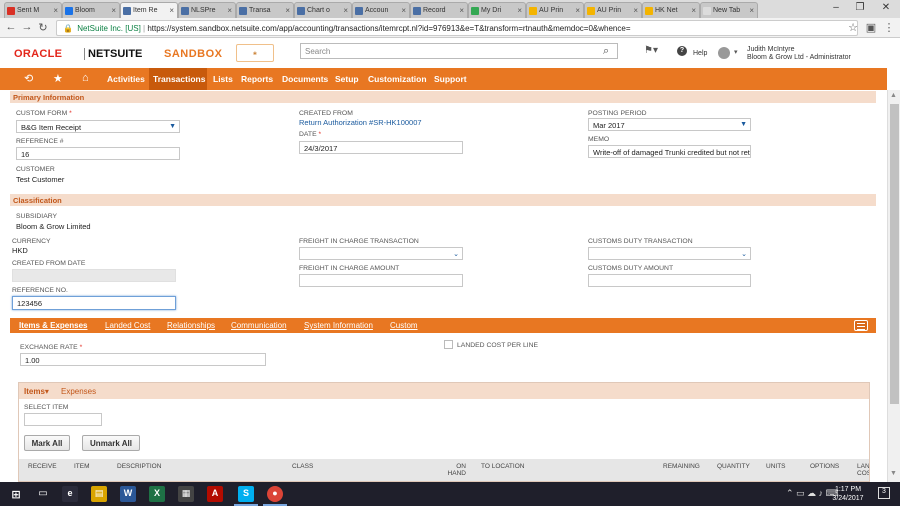 The width and height of the screenshot is (900, 506). What do you see at coordinates (381, 10) in the screenshot?
I see `browser-tab: Accoun ×` at bounding box center [381, 10].